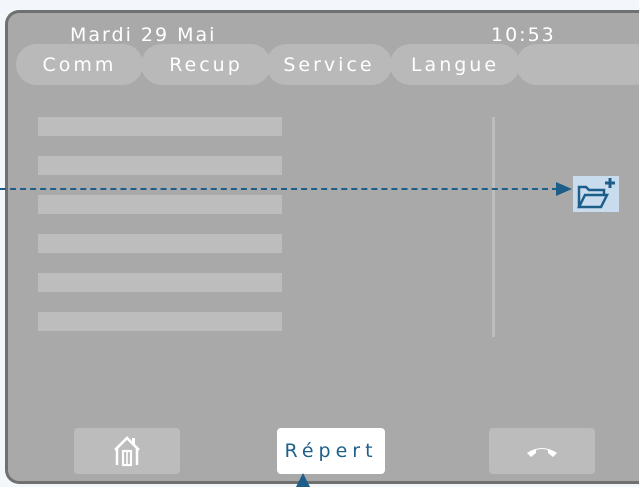 This screenshot has width=639, height=487. I want to click on tab-label: Comm, so click(79, 64).